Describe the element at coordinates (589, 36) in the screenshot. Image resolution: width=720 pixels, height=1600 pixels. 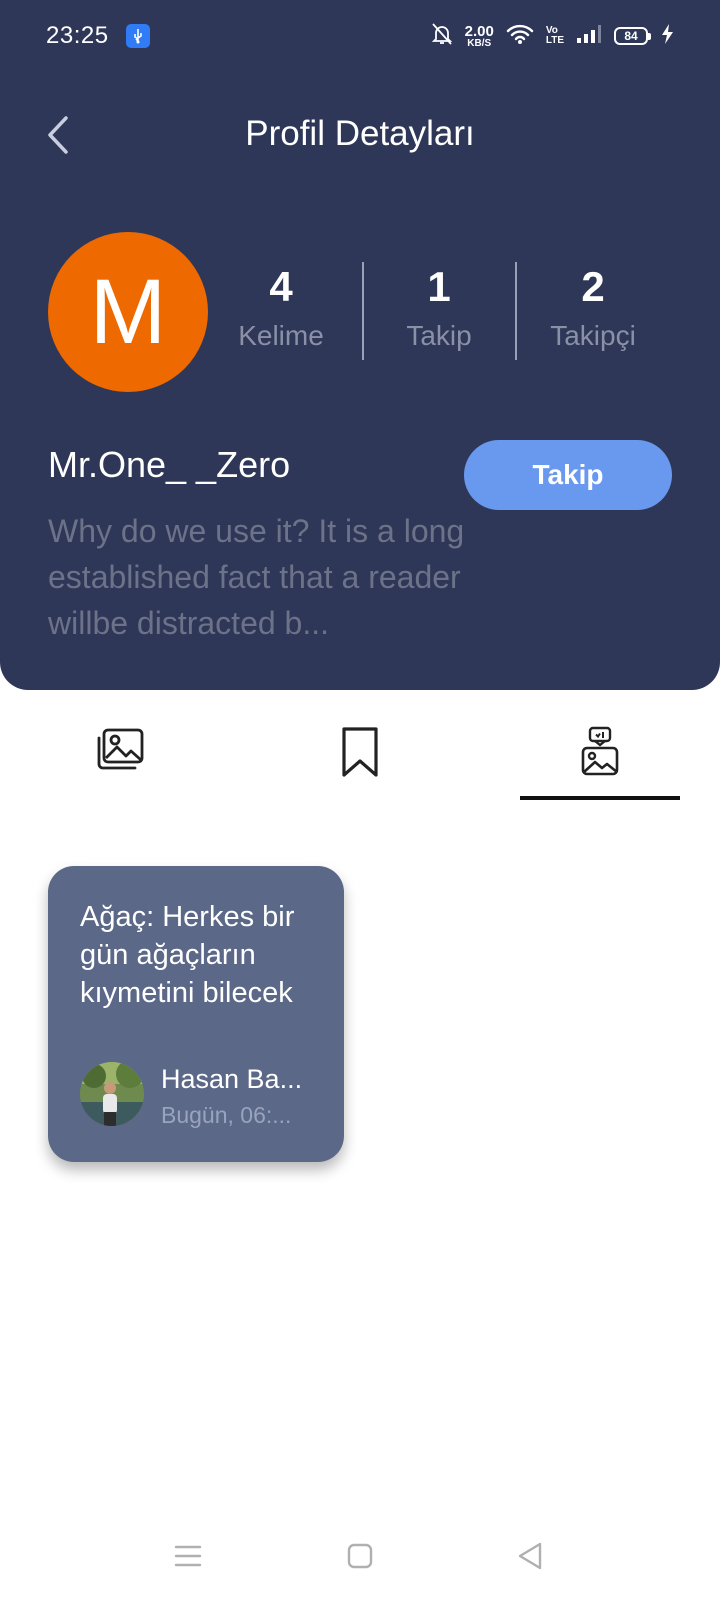
I see `signal-icon` at that location.